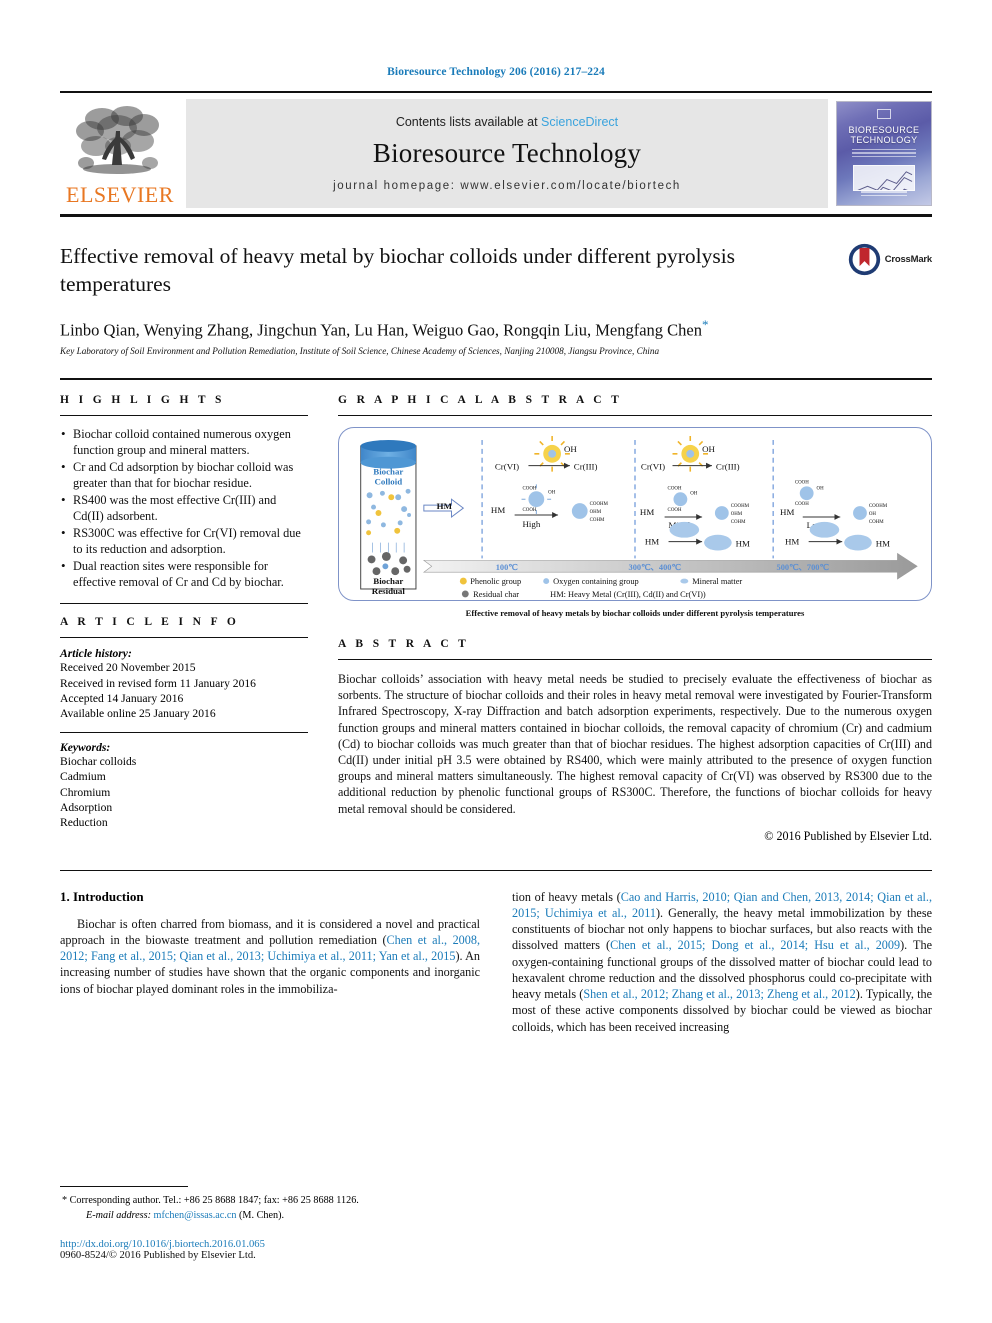 Image resolution: width=992 pixels, height=1323 pixels. I want to click on elsevier-logo: ELSEVIER, so click(120, 153).